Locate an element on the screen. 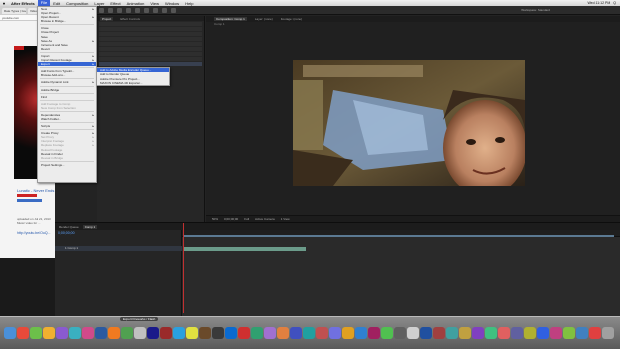 Image resolution: width=620 pixels, height=349 pixels. menu-edit: Edit is located at coordinates (56, 3).